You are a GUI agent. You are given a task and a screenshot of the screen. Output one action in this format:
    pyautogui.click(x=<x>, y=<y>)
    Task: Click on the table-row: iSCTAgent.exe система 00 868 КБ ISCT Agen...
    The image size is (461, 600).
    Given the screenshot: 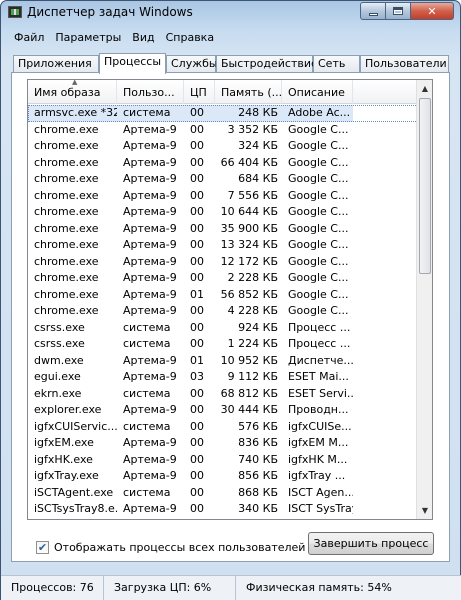 What is the action you would take?
    pyautogui.click(x=223, y=493)
    